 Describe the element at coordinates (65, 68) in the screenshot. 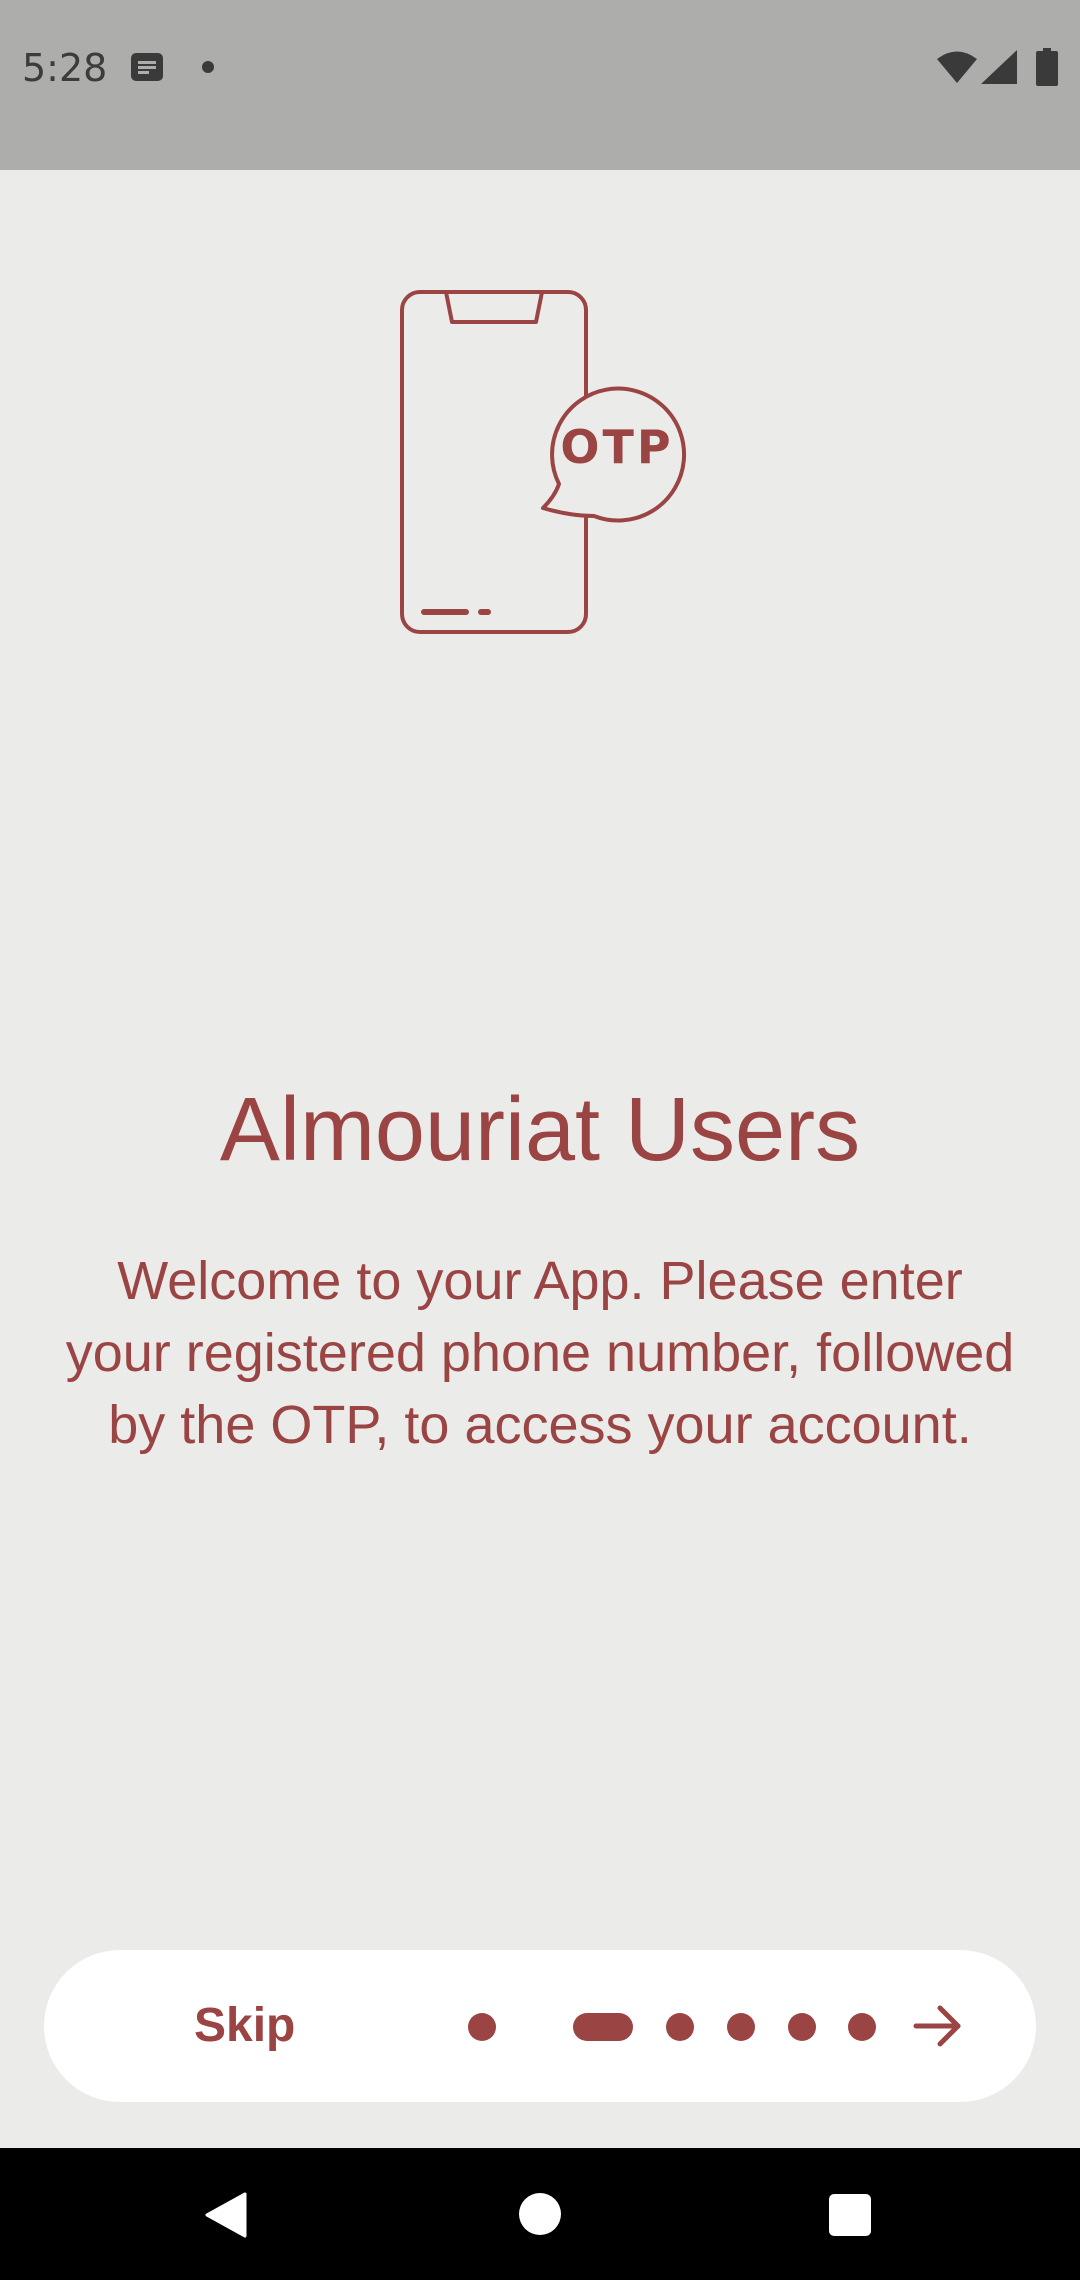

I see `status-time: 5:28` at that location.